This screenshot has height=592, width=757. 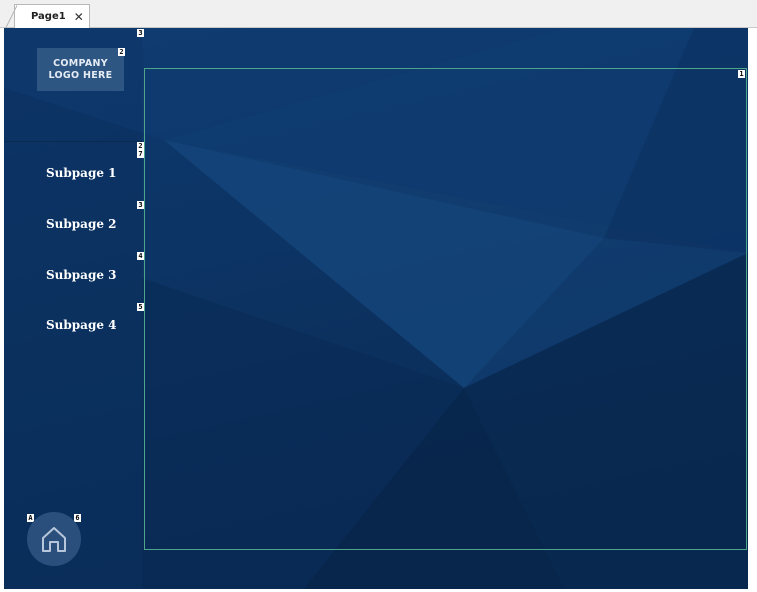 What do you see at coordinates (81, 224) in the screenshot?
I see `nav-subpage-2: Subpage 2` at bounding box center [81, 224].